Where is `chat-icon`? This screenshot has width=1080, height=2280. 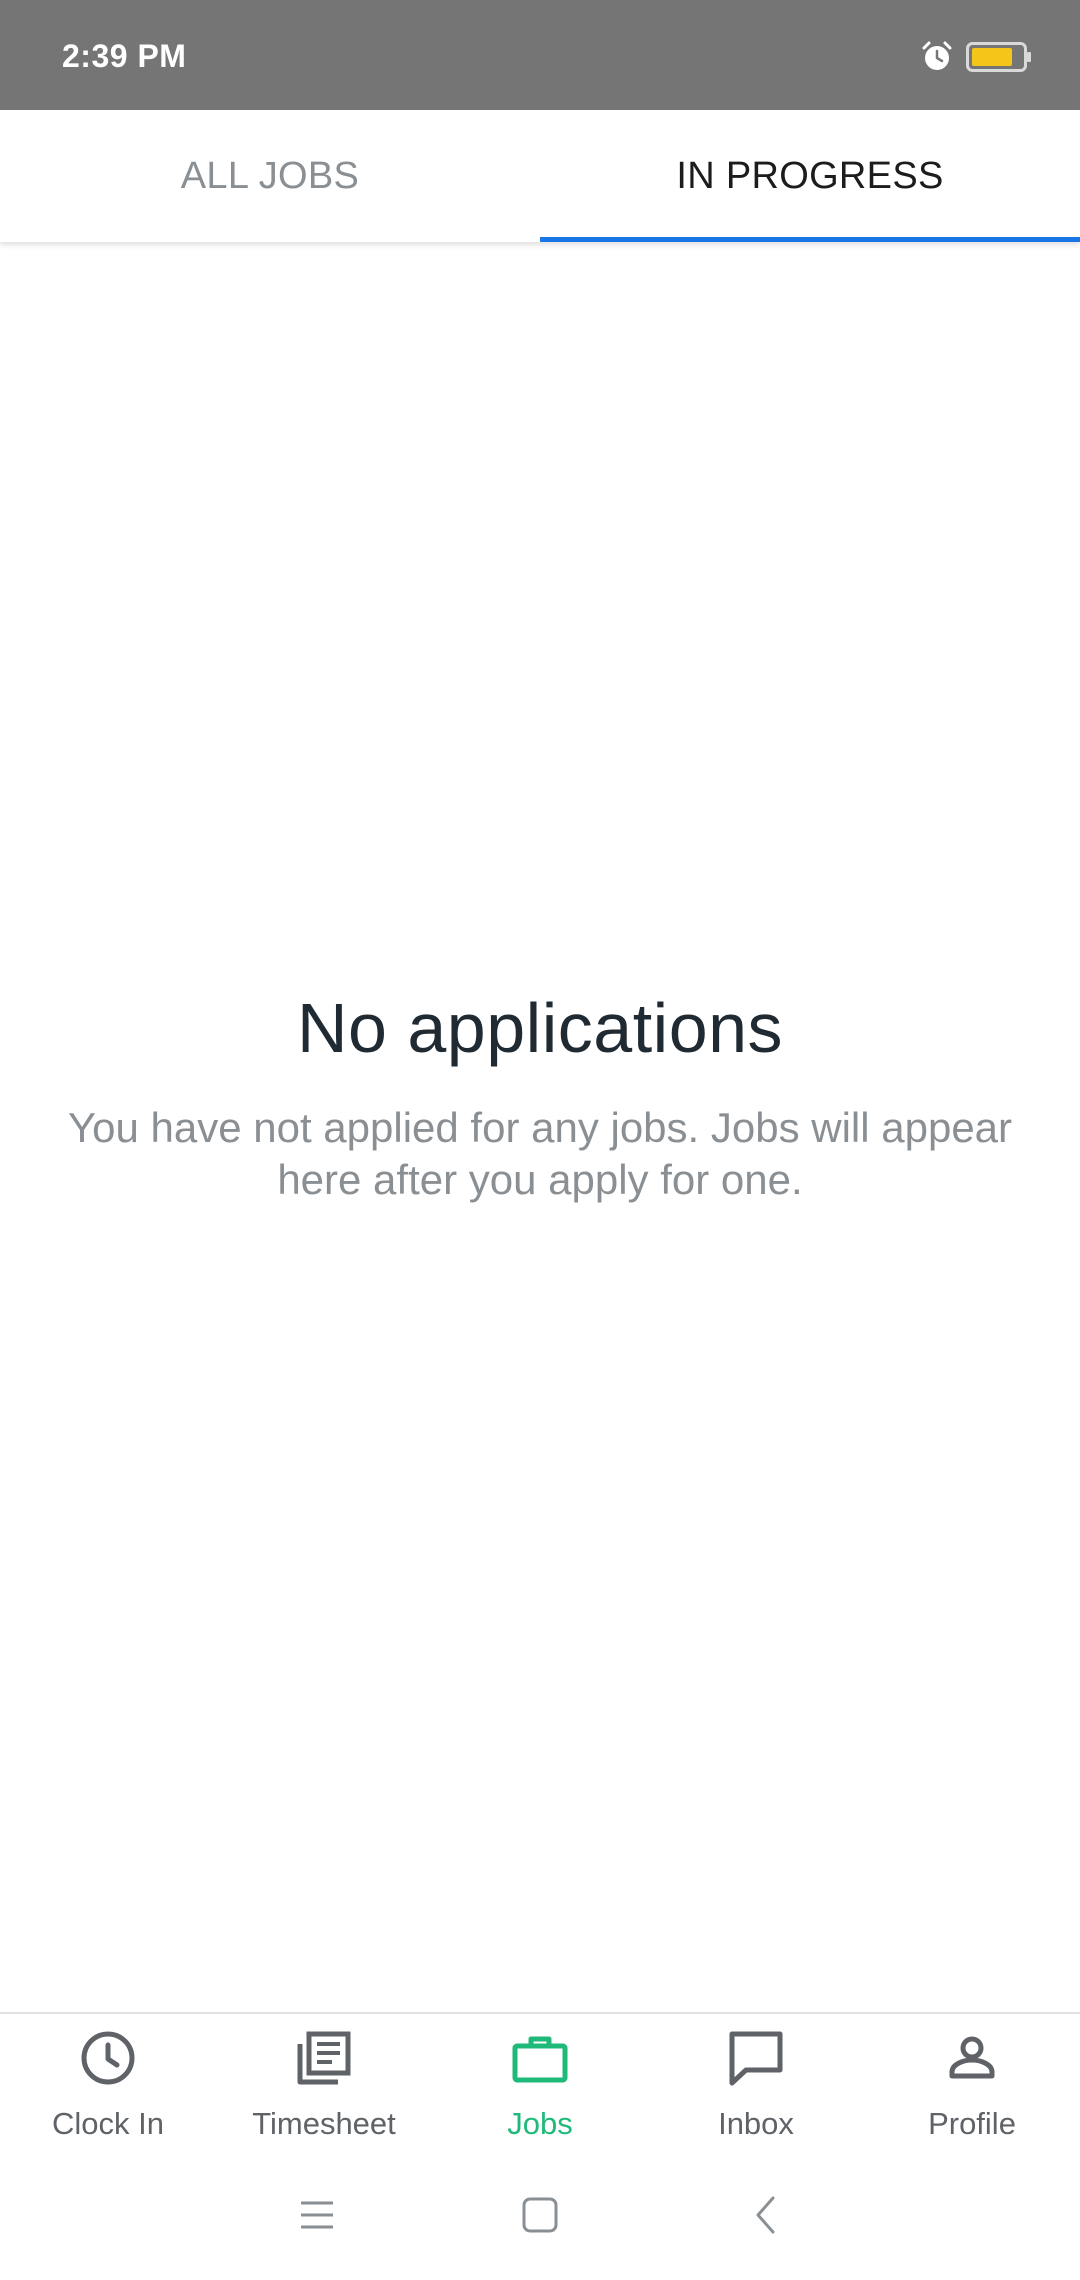
chat-icon is located at coordinates (756, 2058).